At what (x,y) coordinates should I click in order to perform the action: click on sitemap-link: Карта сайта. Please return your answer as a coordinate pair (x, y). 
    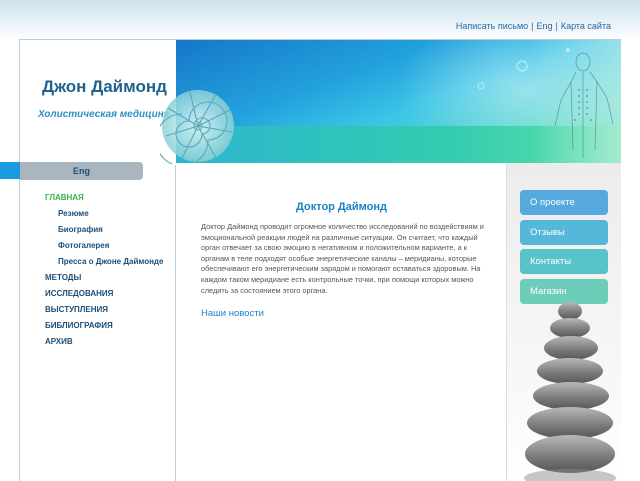
    Looking at the image, I should click on (586, 26).